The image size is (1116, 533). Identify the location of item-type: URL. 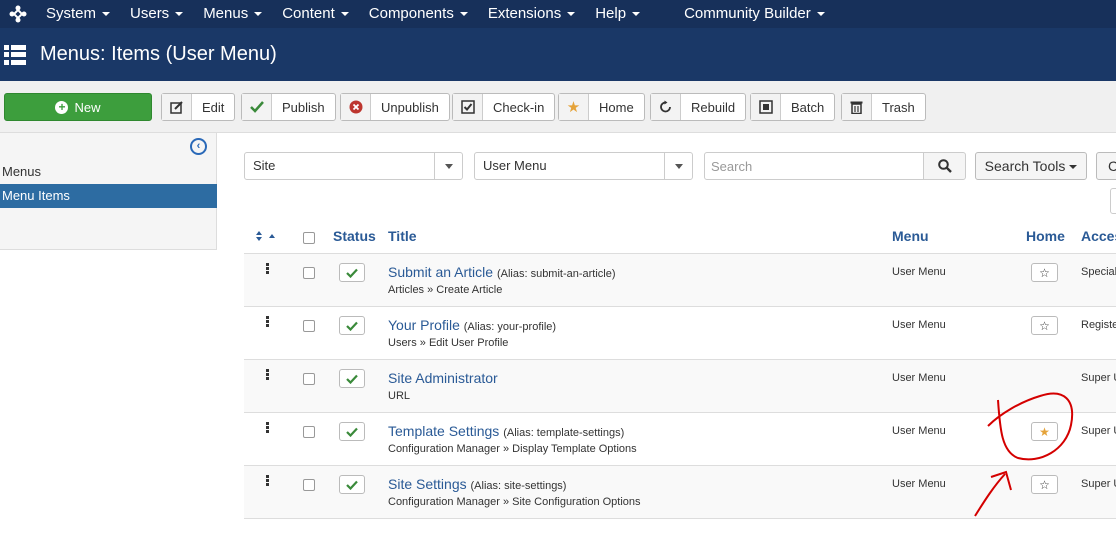
(399, 396).